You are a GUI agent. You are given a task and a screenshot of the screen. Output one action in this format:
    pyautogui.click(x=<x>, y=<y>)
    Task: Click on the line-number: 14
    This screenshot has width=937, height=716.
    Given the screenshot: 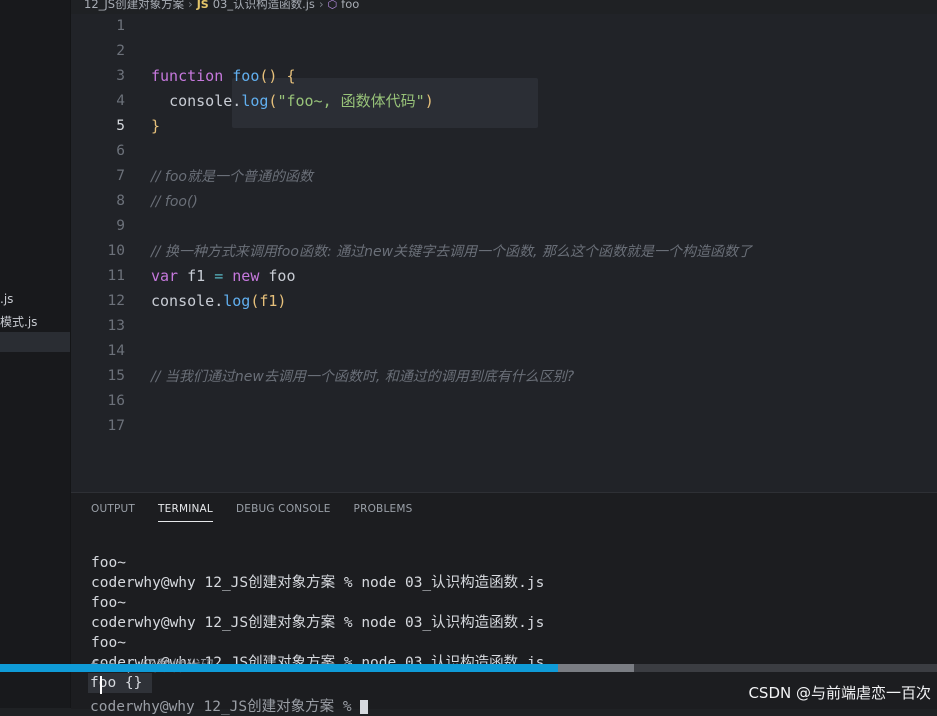 What is the action you would take?
    pyautogui.click(x=116, y=351)
    